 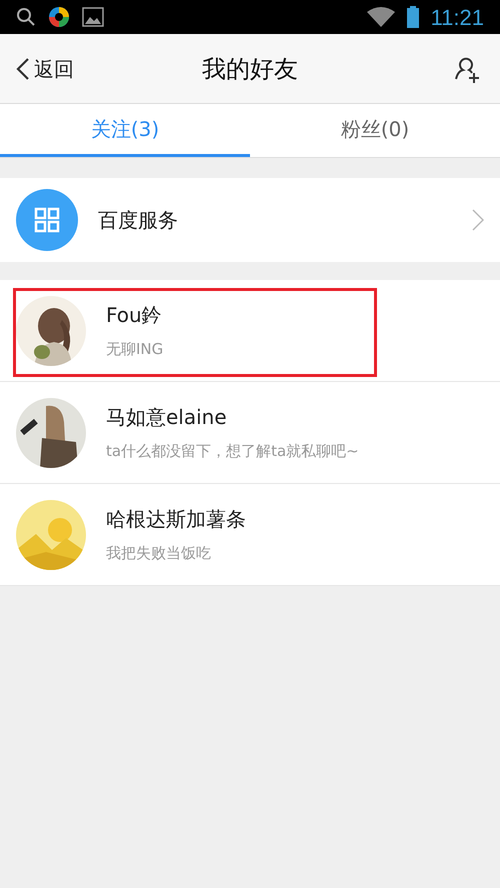 I want to click on friend-row: Fou鈐 无聊ING, so click(x=250, y=331).